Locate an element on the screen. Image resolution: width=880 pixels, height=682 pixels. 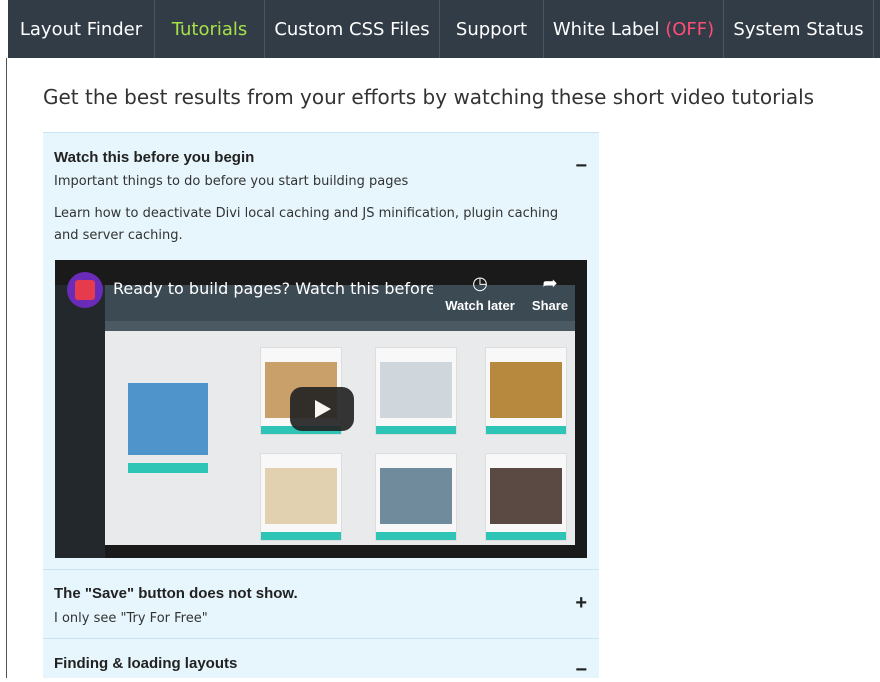
tab-label: System Status is located at coordinates (798, 29).